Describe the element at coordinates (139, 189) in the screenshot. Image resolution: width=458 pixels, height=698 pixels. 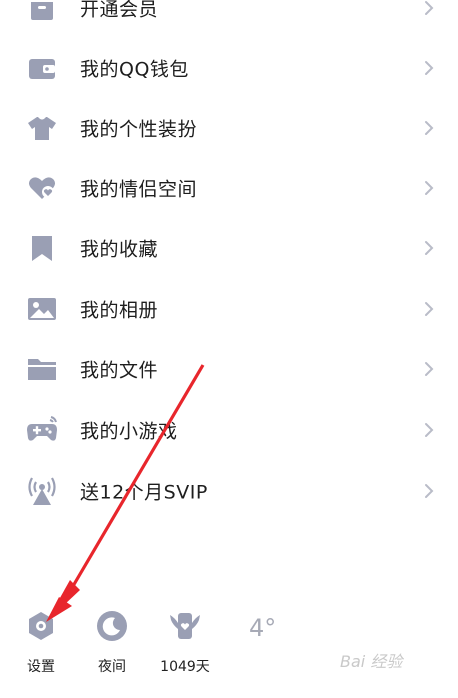
I see `menu-item-label: 我的情侣空间` at that location.